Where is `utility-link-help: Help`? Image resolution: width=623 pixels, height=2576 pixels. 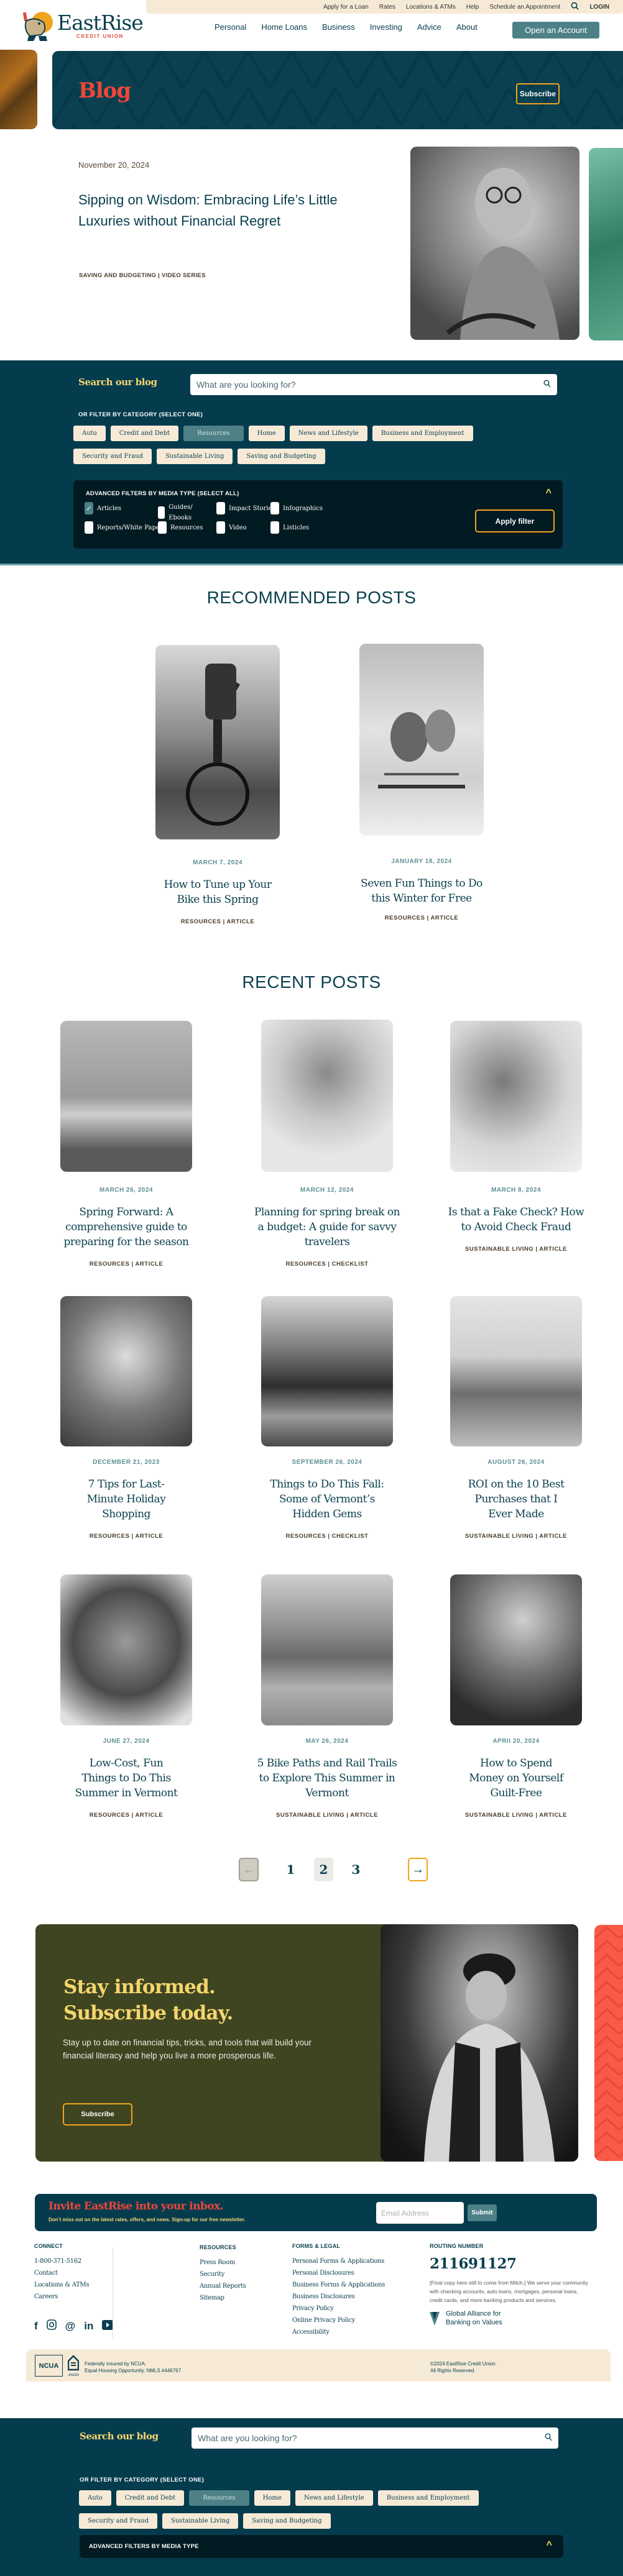
utility-link-help: Help is located at coordinates (473, 7).